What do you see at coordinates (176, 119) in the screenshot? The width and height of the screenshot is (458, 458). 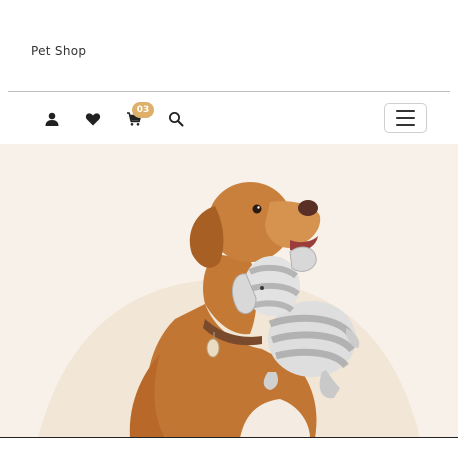 I see `search-icon` at bounding box center [176, 119].